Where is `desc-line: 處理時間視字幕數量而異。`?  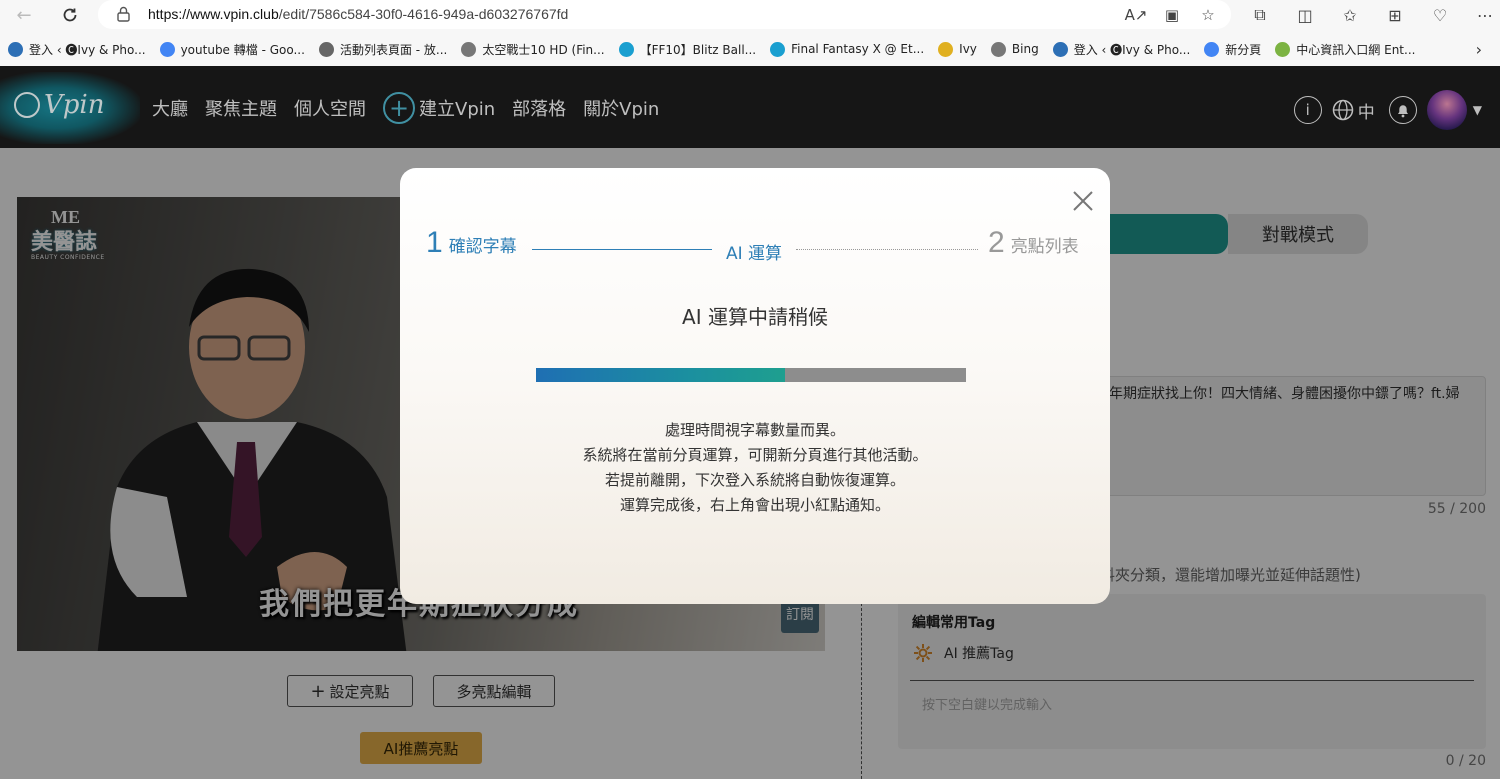
desc-line: 處理時間視字幕數量而異。 is located at coordinates (754, 430).